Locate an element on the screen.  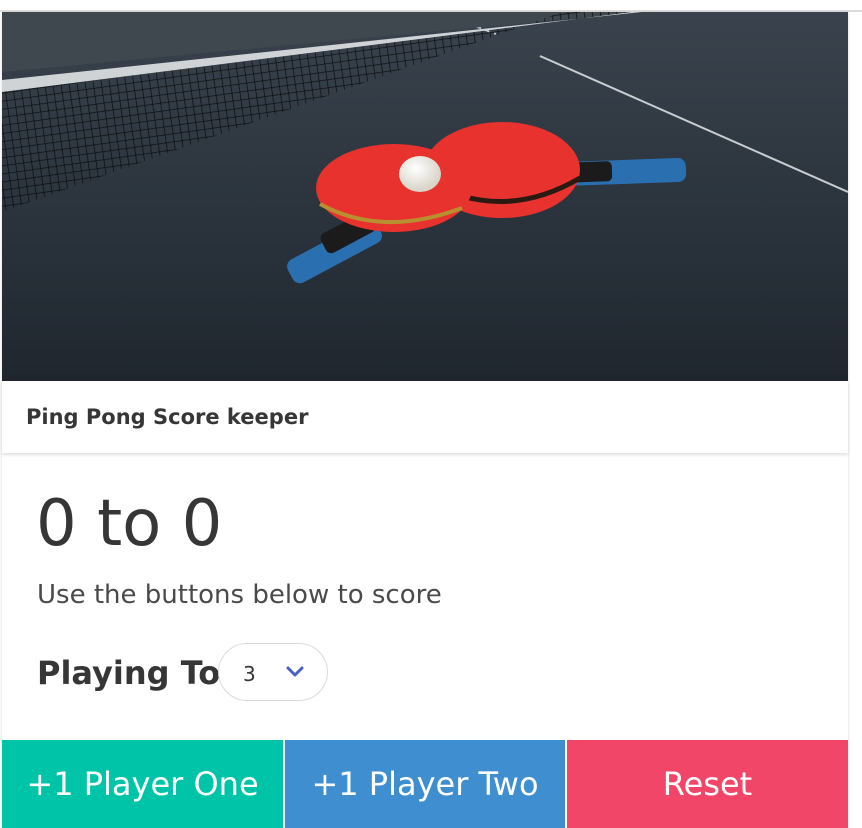
button-footer: +1 Player One +1 Player Two Reset is located at coordinates (425, 784).